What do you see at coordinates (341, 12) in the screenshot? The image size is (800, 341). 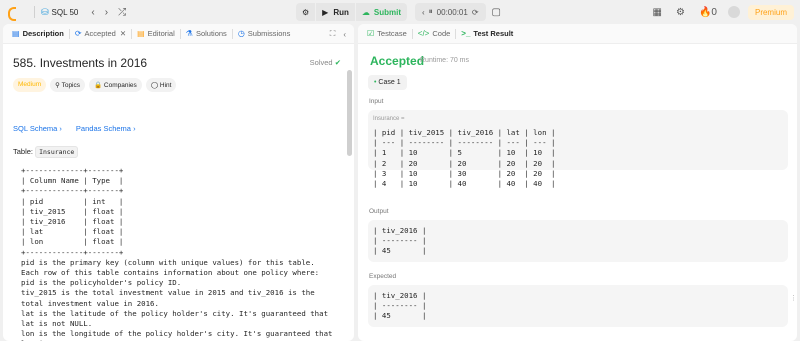 I see `run-label: Run` at bounding box center [341, 12].